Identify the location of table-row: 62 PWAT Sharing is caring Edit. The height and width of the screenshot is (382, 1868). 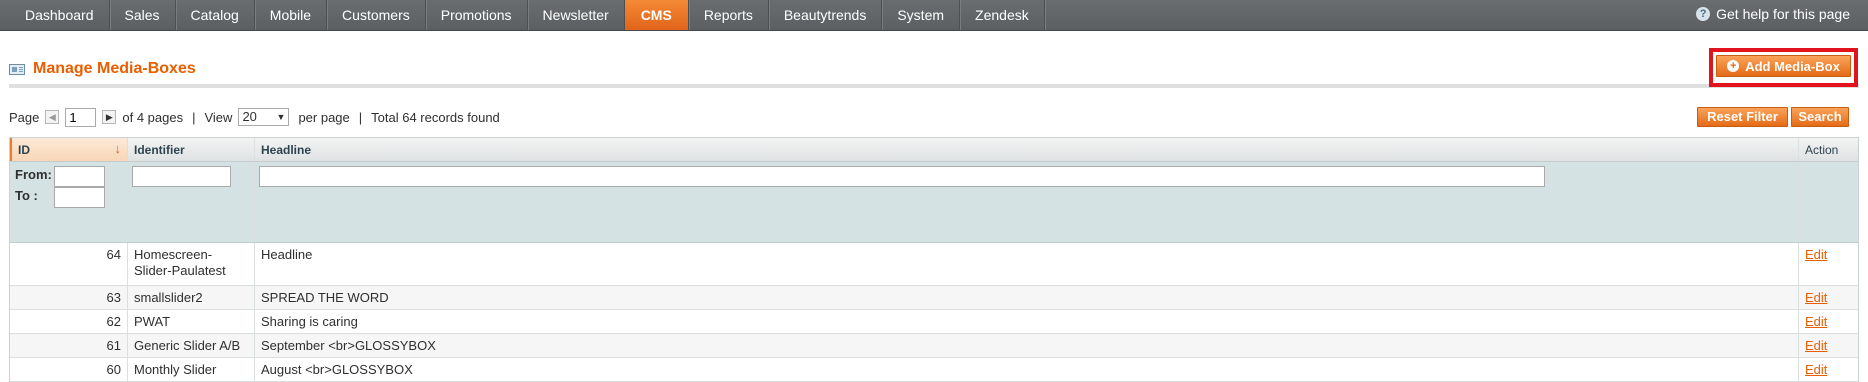
(934, 322).